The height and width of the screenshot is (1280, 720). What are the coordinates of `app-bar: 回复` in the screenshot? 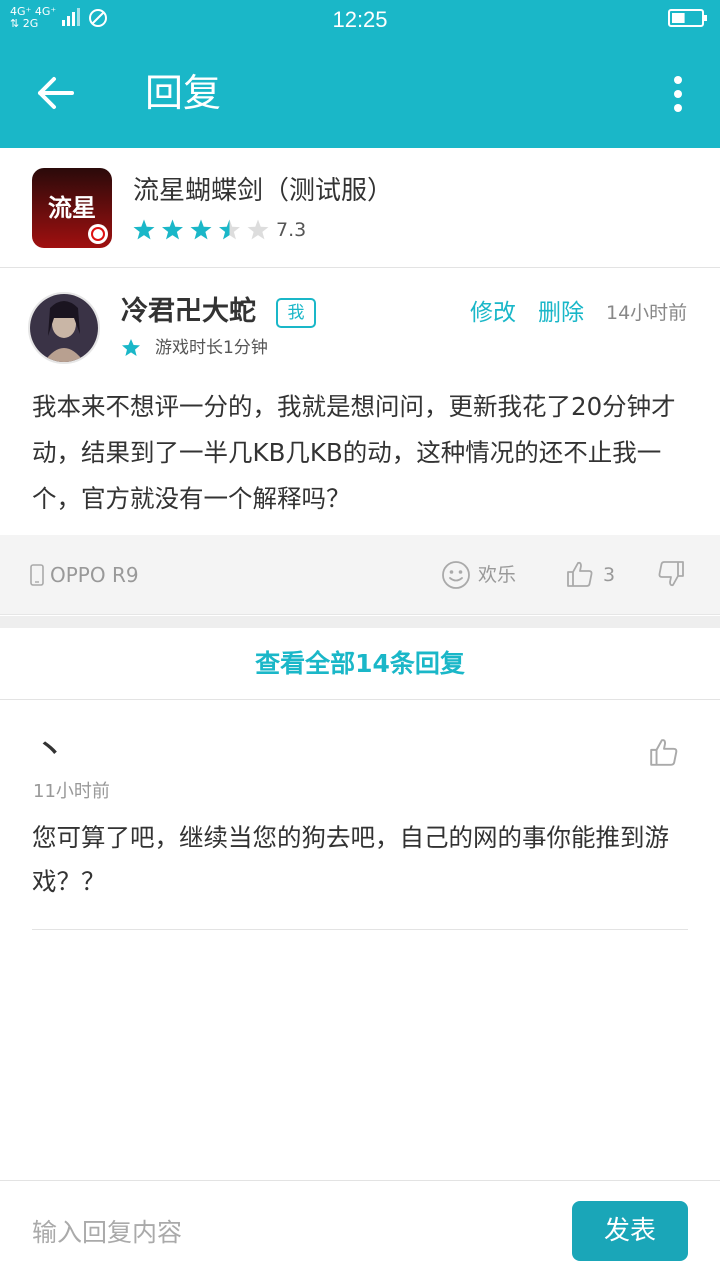 It's located at (360, 93).